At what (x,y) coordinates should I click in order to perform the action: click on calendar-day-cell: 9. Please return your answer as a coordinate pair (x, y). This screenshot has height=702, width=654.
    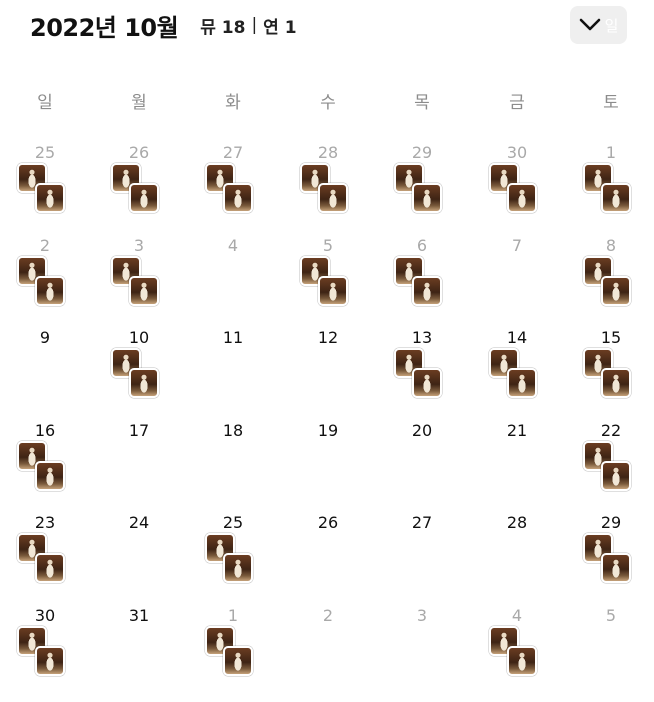
    Looking at the image, I should click on (57, 374).